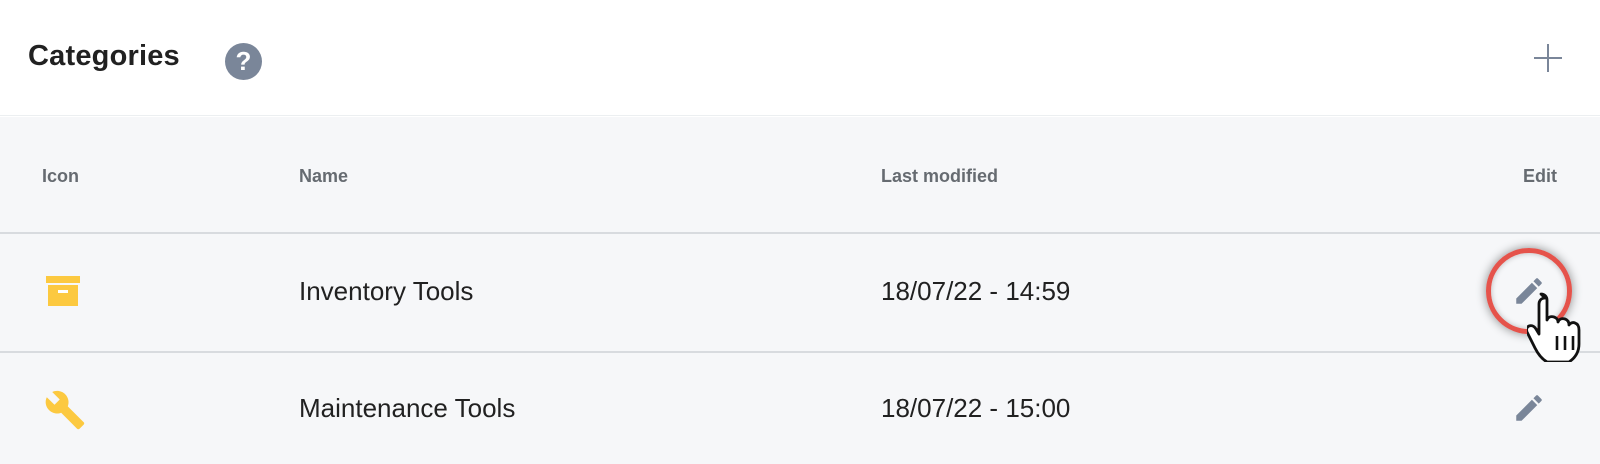 The image size is (1600, 464). What do you see at coordinates (976, 291) in the screenshot?
I see `last-modified-value: 18/07/22 - 14:59` at bounding box center [976, 291].